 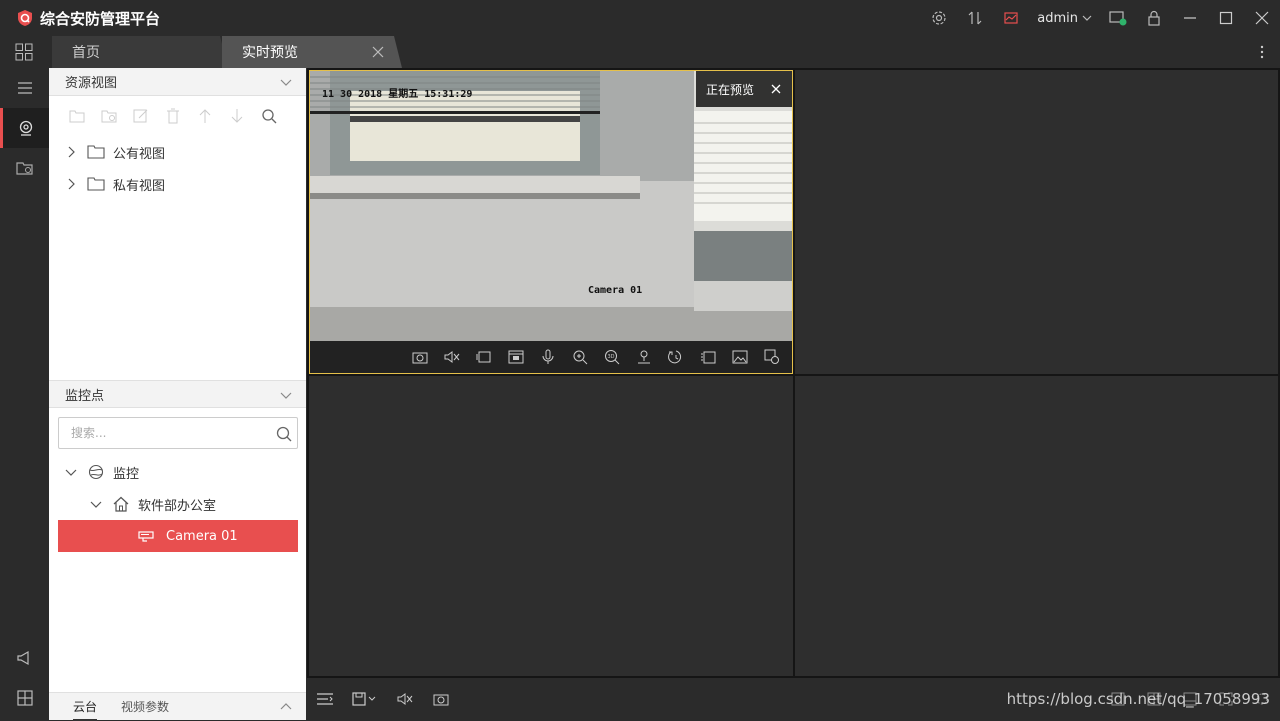 What do you see at coordinates (177, 184) in the screenshot?
I see `tree-item-private-view: 私有视图` at bounding box center [177, 184].